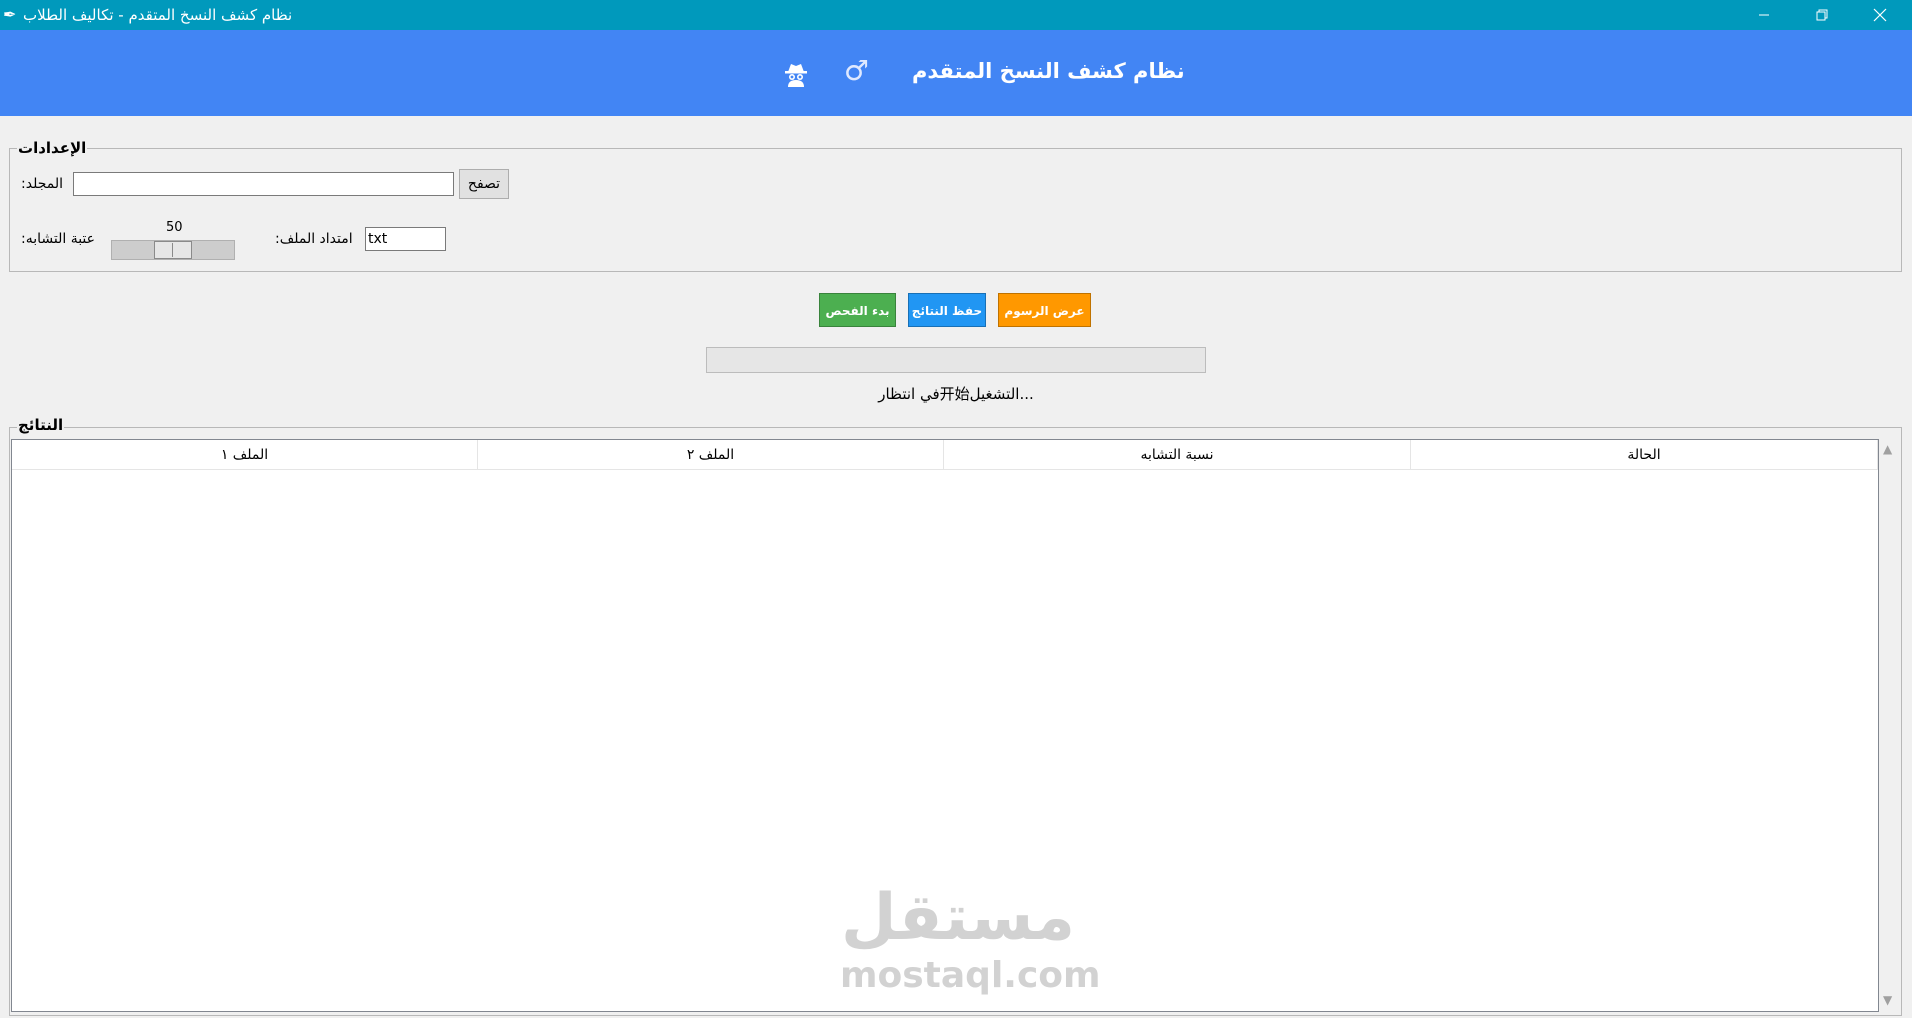 Image resolution: width=1912 pixels, height=1018 pixels. Describe the element at coordinates (857, 310) in the screenshot. I see `start-scan-button: بدء الفحص` at that location.